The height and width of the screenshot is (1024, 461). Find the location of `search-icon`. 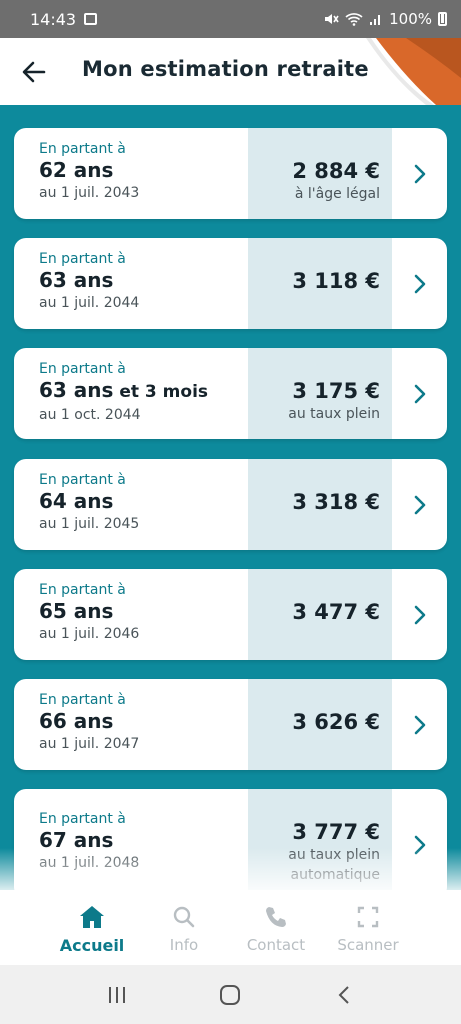

search-icon is located at coordinates (184, 917).